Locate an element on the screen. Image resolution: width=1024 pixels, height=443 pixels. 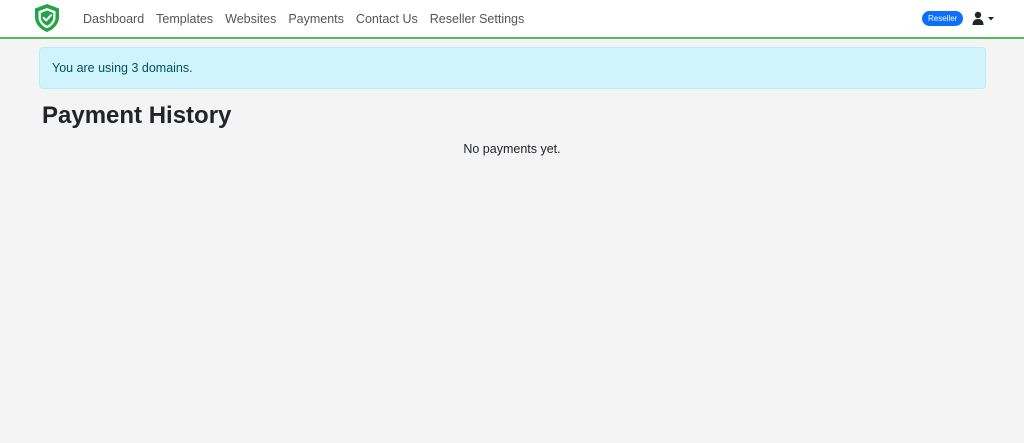
nav-link-websites: Websites is located at coordinates (250, 19).